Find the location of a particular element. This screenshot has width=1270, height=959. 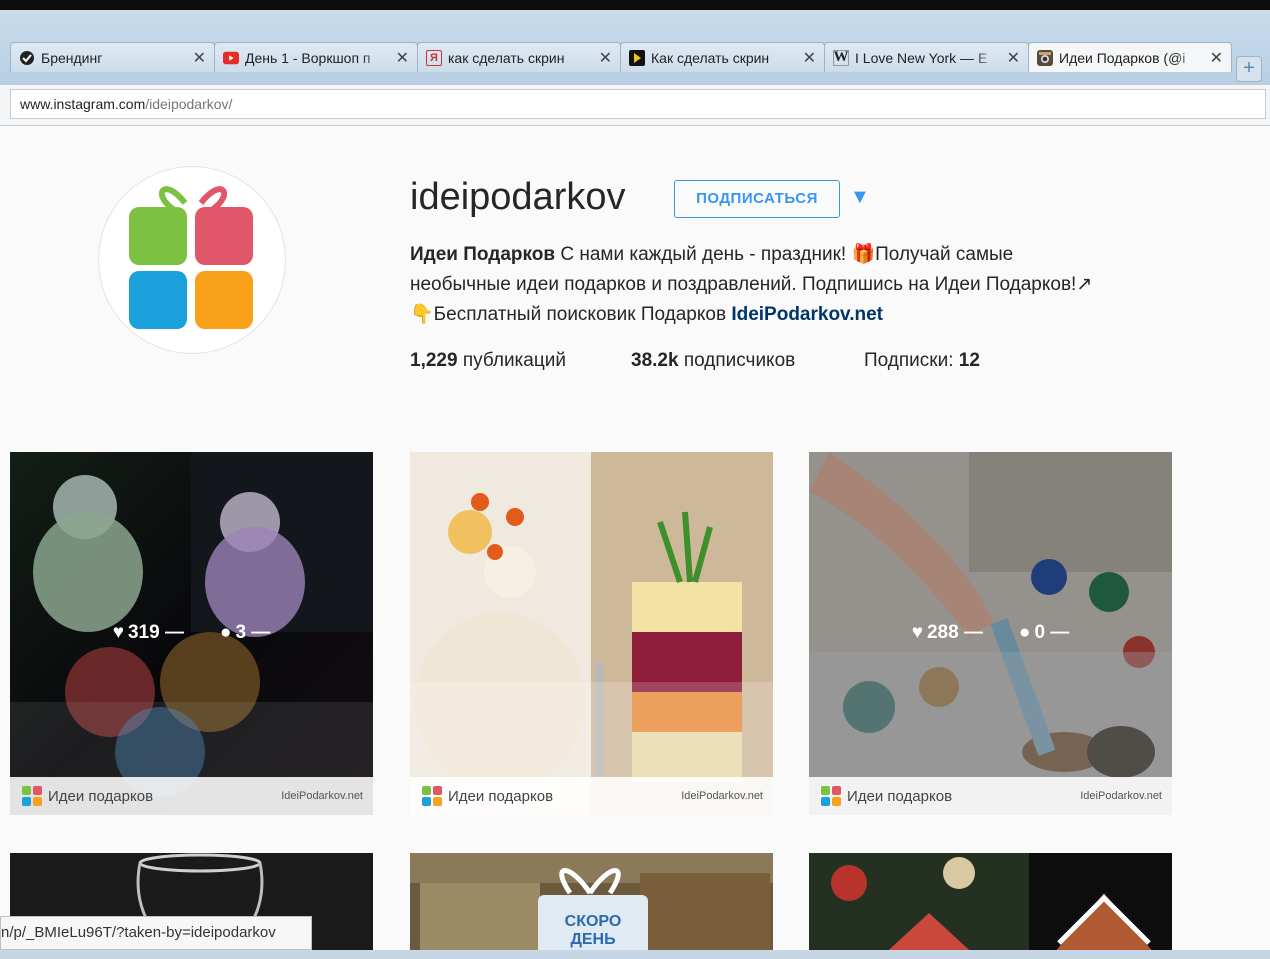

youtube-icon is located at coordinates (231, 58).